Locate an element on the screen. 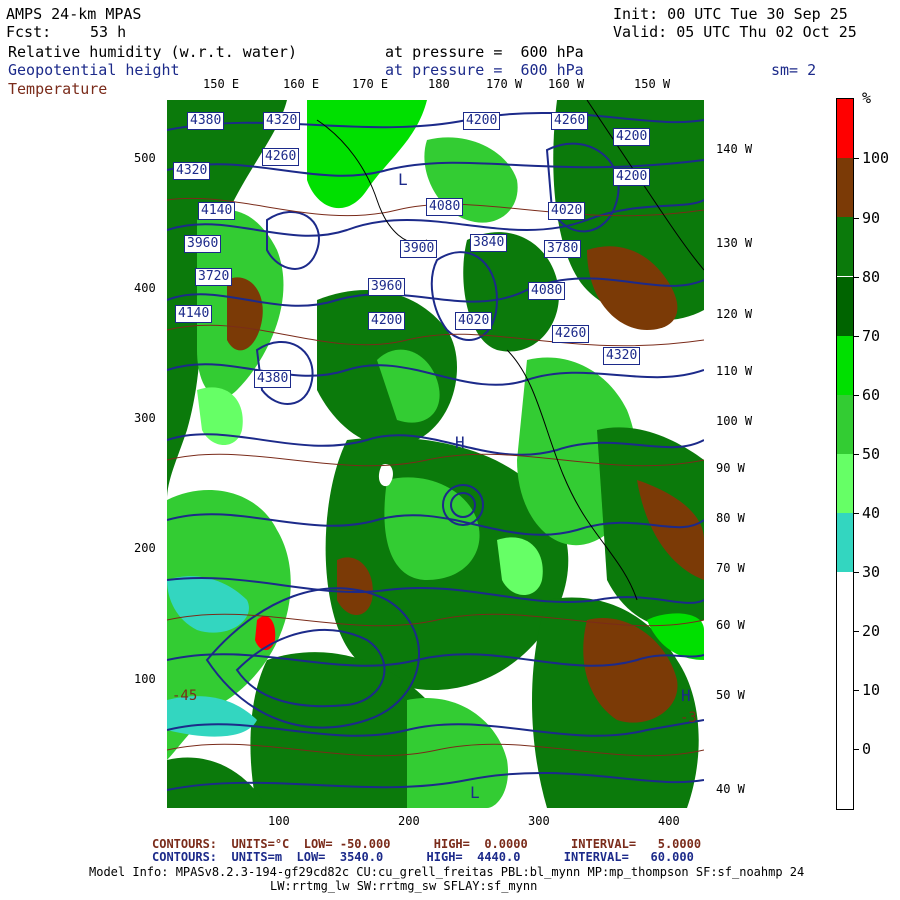 The width and height of the screenshot is (900, 900). fcst-value: 53 h is located at coordinates (108, 32).